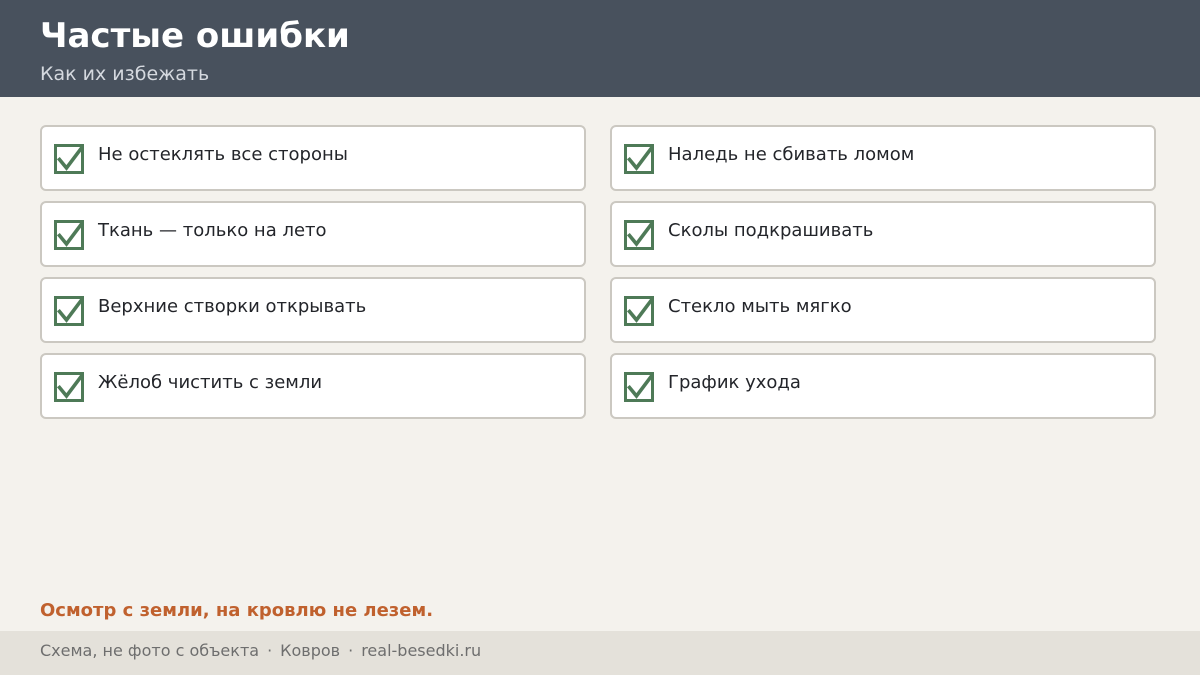  Describe the element at coordinates (883, 234) in the screenshot. I see `checklist-item: Сколы подкрашивать` at that location.